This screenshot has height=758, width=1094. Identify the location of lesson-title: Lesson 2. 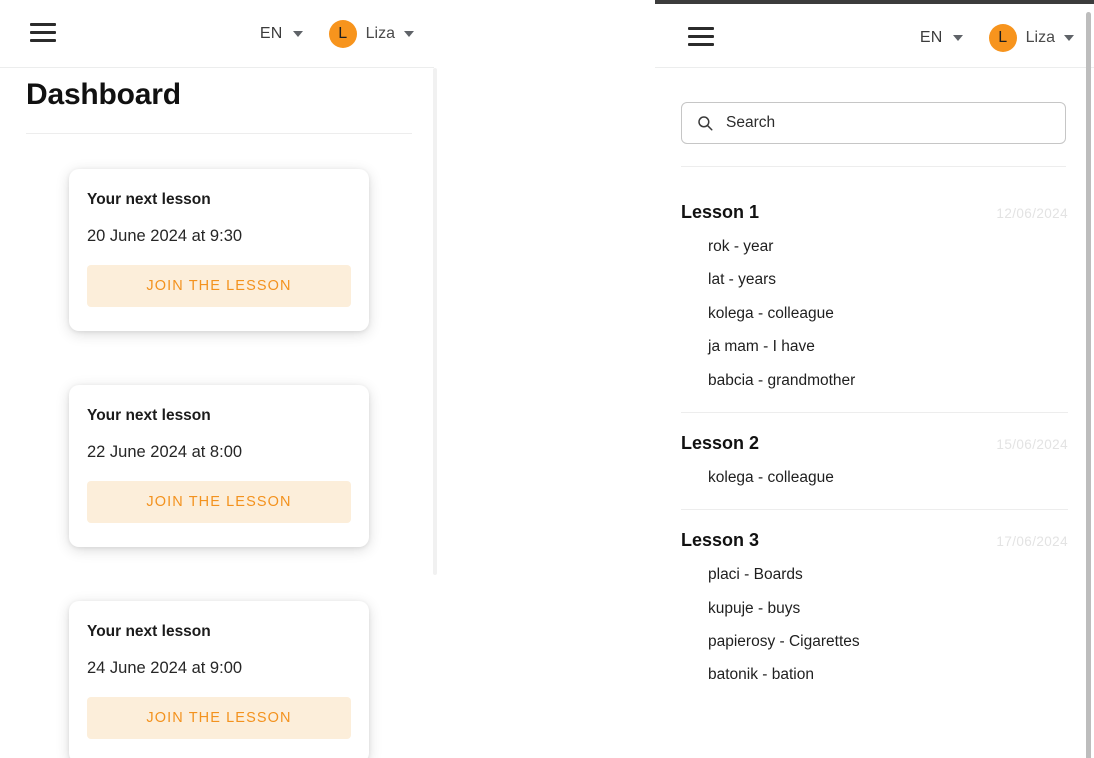
(720, 442).